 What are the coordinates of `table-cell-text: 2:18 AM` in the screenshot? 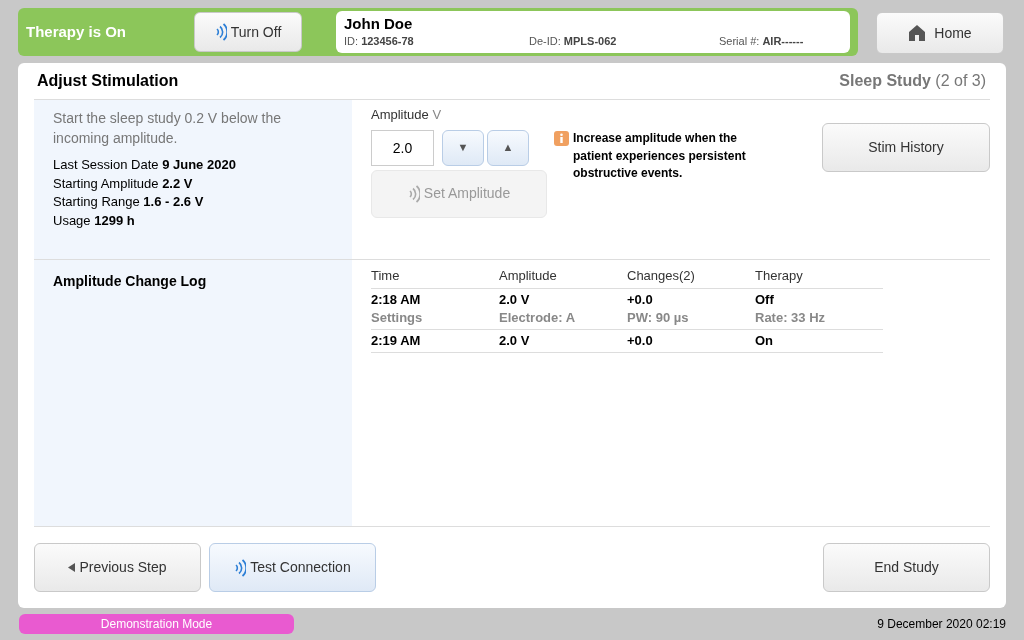 It's located at (396, 299).